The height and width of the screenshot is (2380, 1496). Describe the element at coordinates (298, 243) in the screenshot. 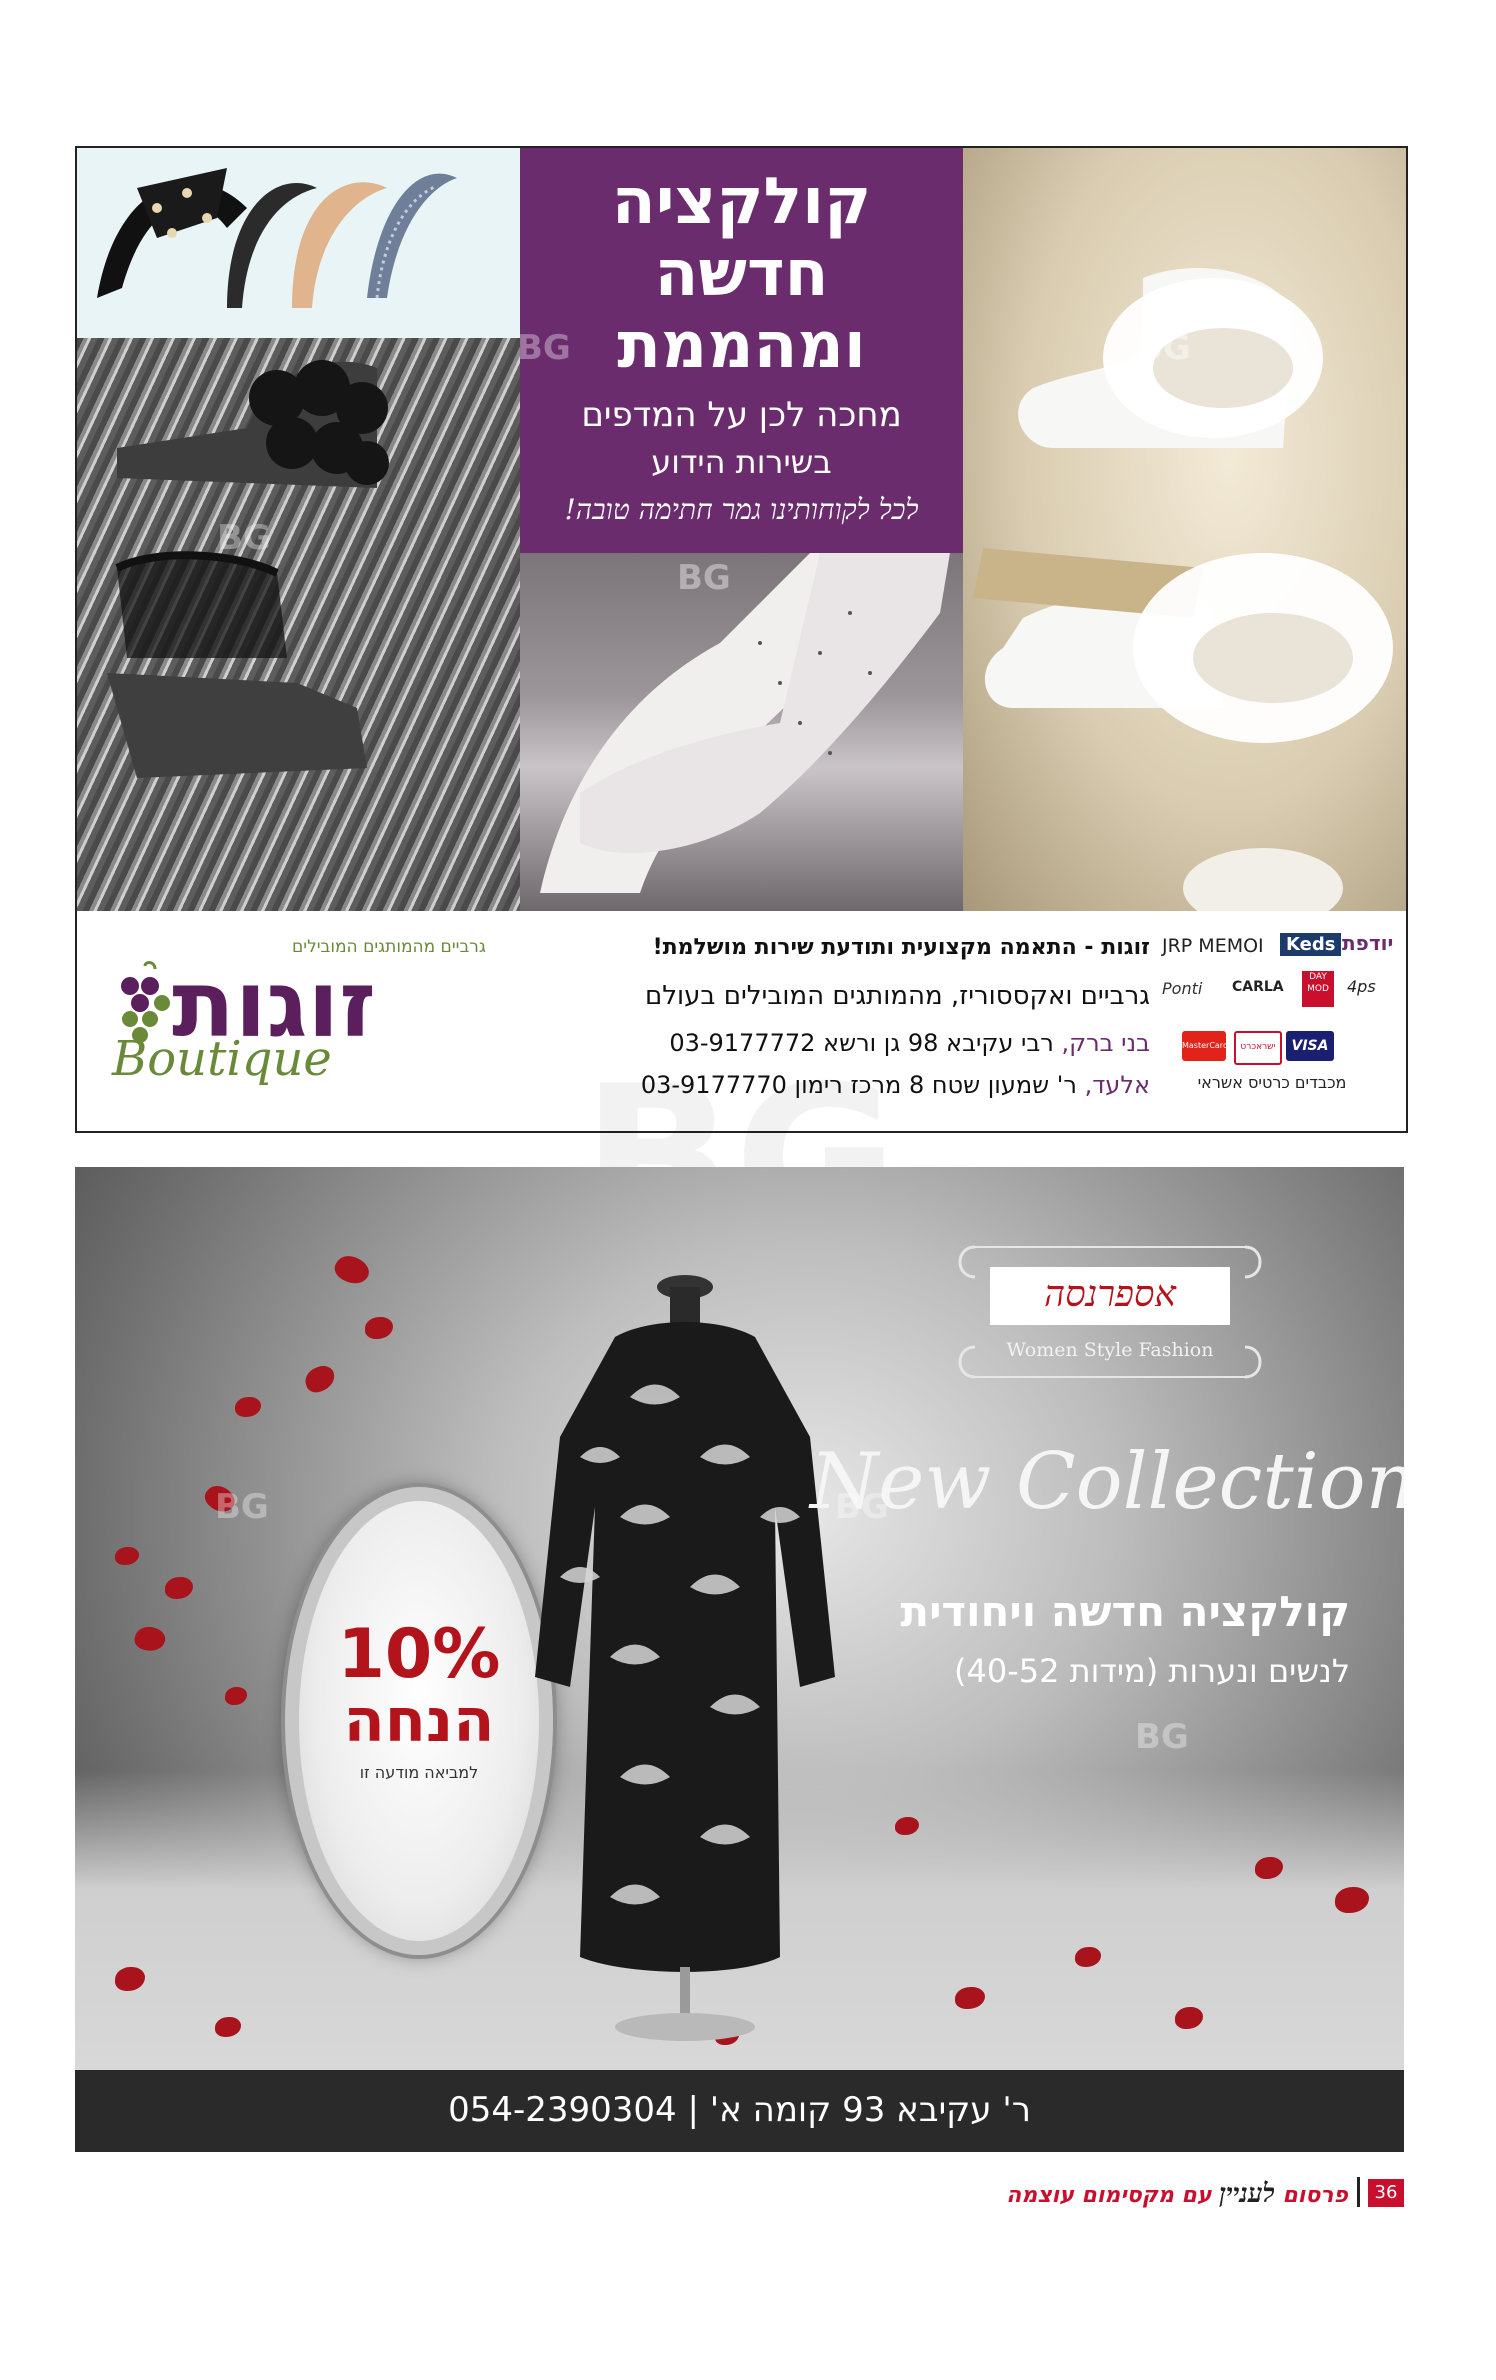

I see `headbands-photo` at that location.